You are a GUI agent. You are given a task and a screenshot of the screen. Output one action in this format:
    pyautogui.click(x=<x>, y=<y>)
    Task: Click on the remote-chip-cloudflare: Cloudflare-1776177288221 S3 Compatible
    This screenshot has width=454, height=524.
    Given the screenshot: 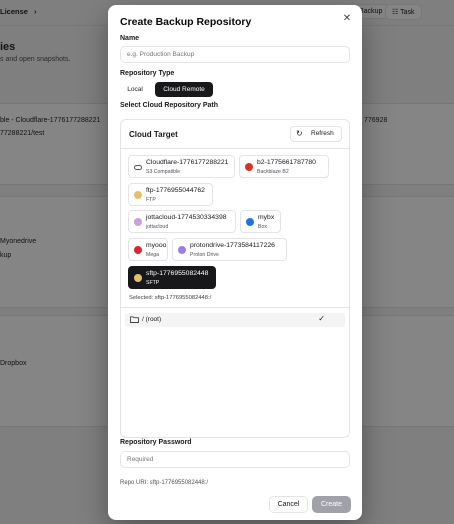 What is the action you would take?
    pyautogui.click(x=181, y=166)
    